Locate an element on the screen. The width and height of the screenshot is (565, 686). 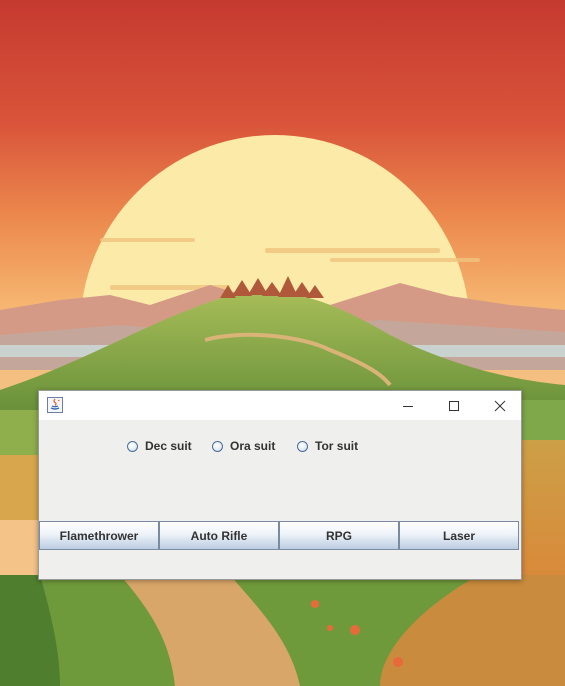
flamethrower-button: Flamethrower is located at coordinates (99, 535).